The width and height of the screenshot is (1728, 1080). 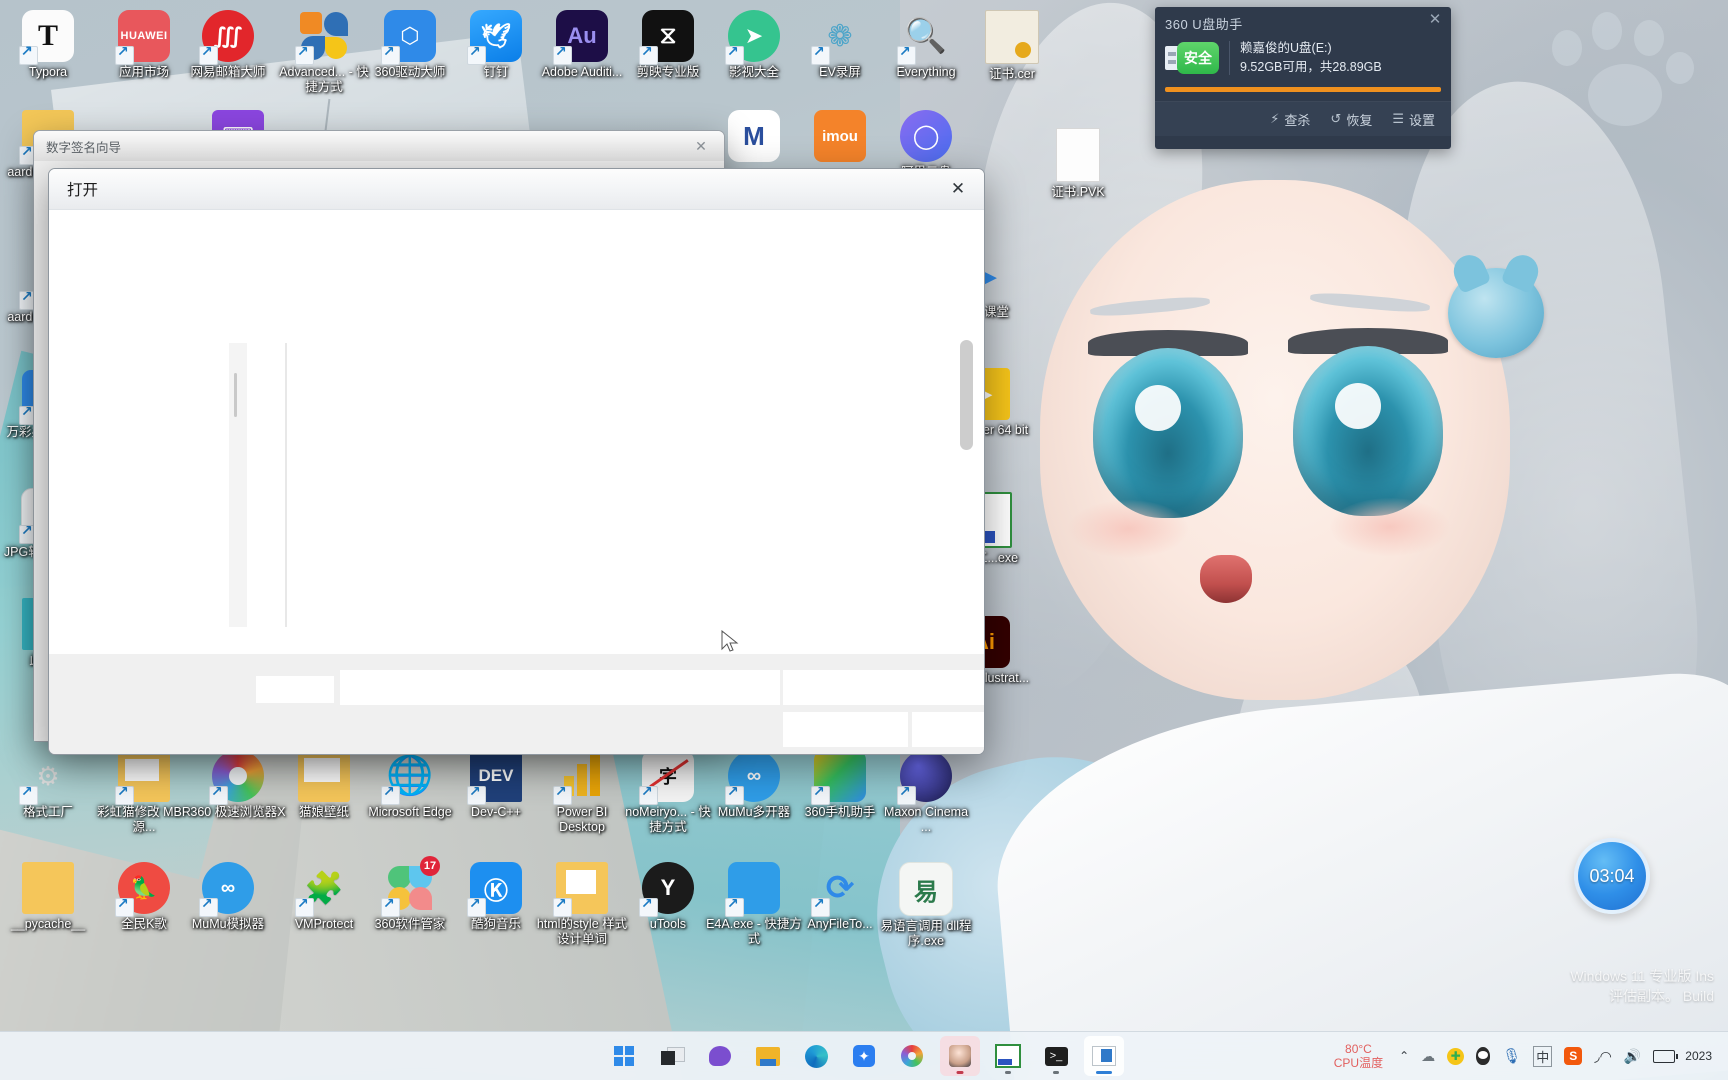 I want to click on open-dialog-pane-divider, so click(x=286, y=485).